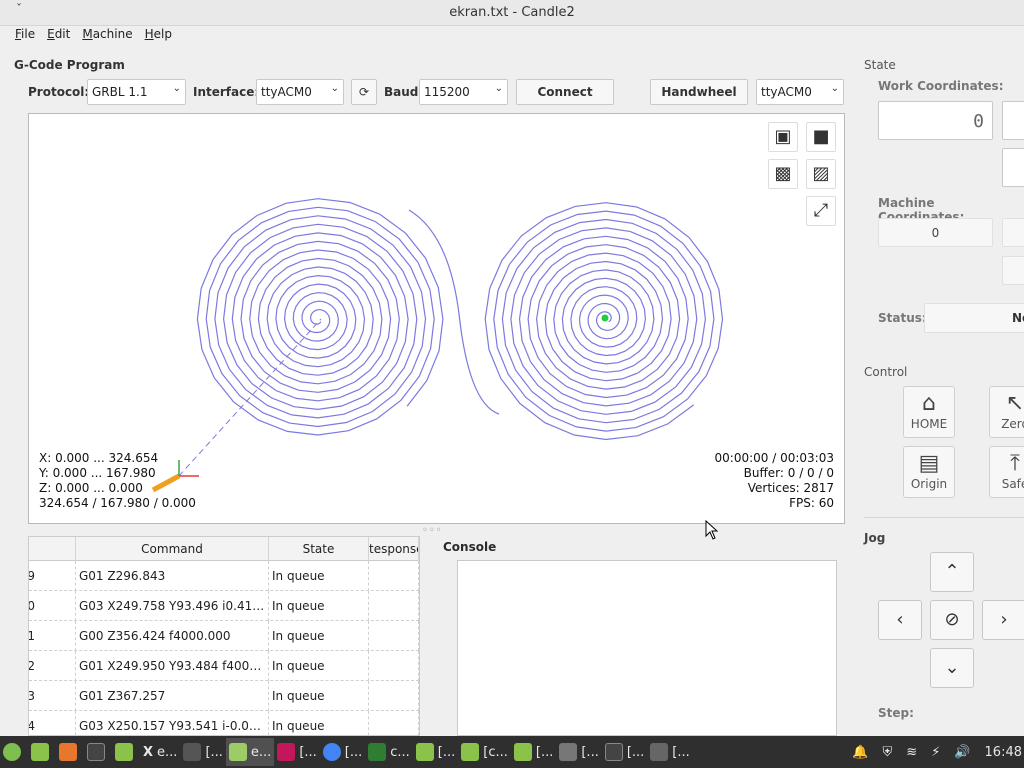 This screenshot has height=768, width=1024. Describe the element at coordinates (334, 88) in the screenshot. I see `chevron-down-icon: ⌄` at that location.